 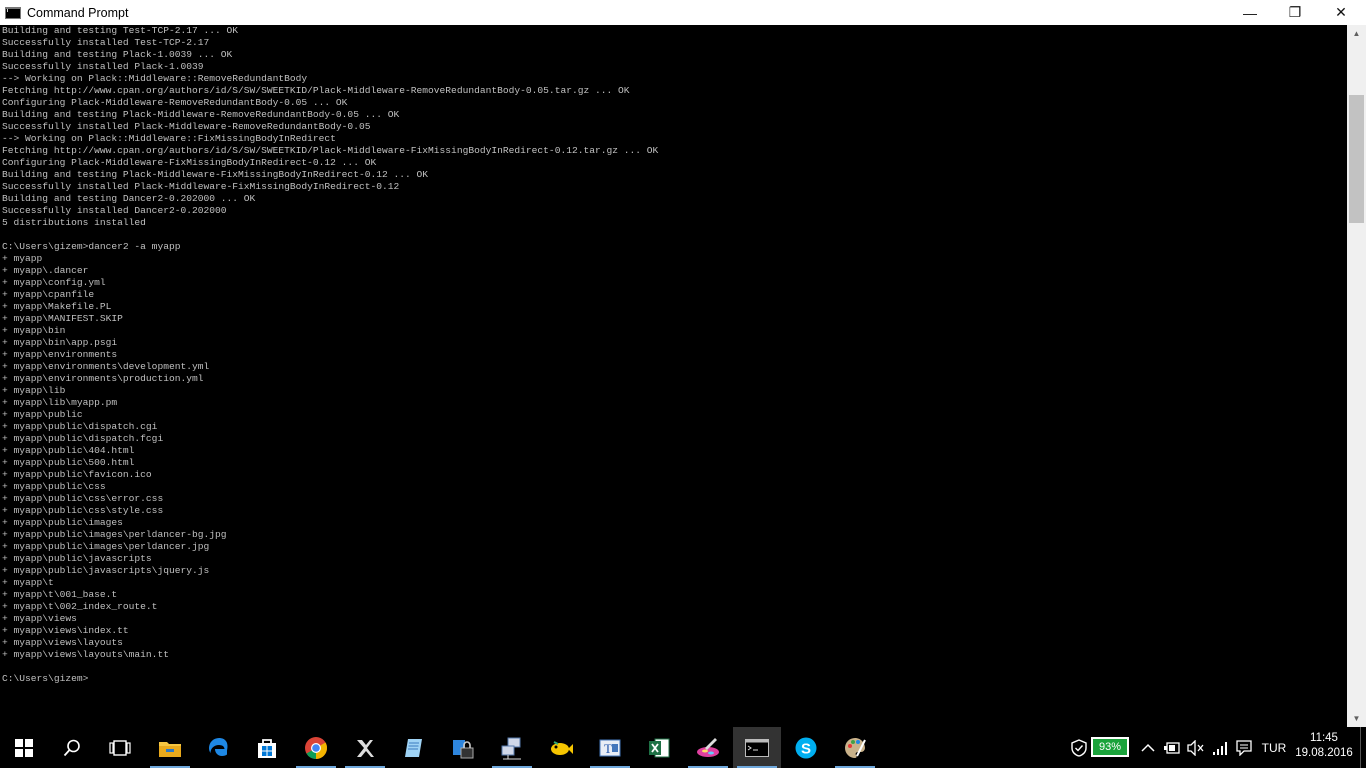 I want to click on minimize-button: —, so click(x=1250, y=12).